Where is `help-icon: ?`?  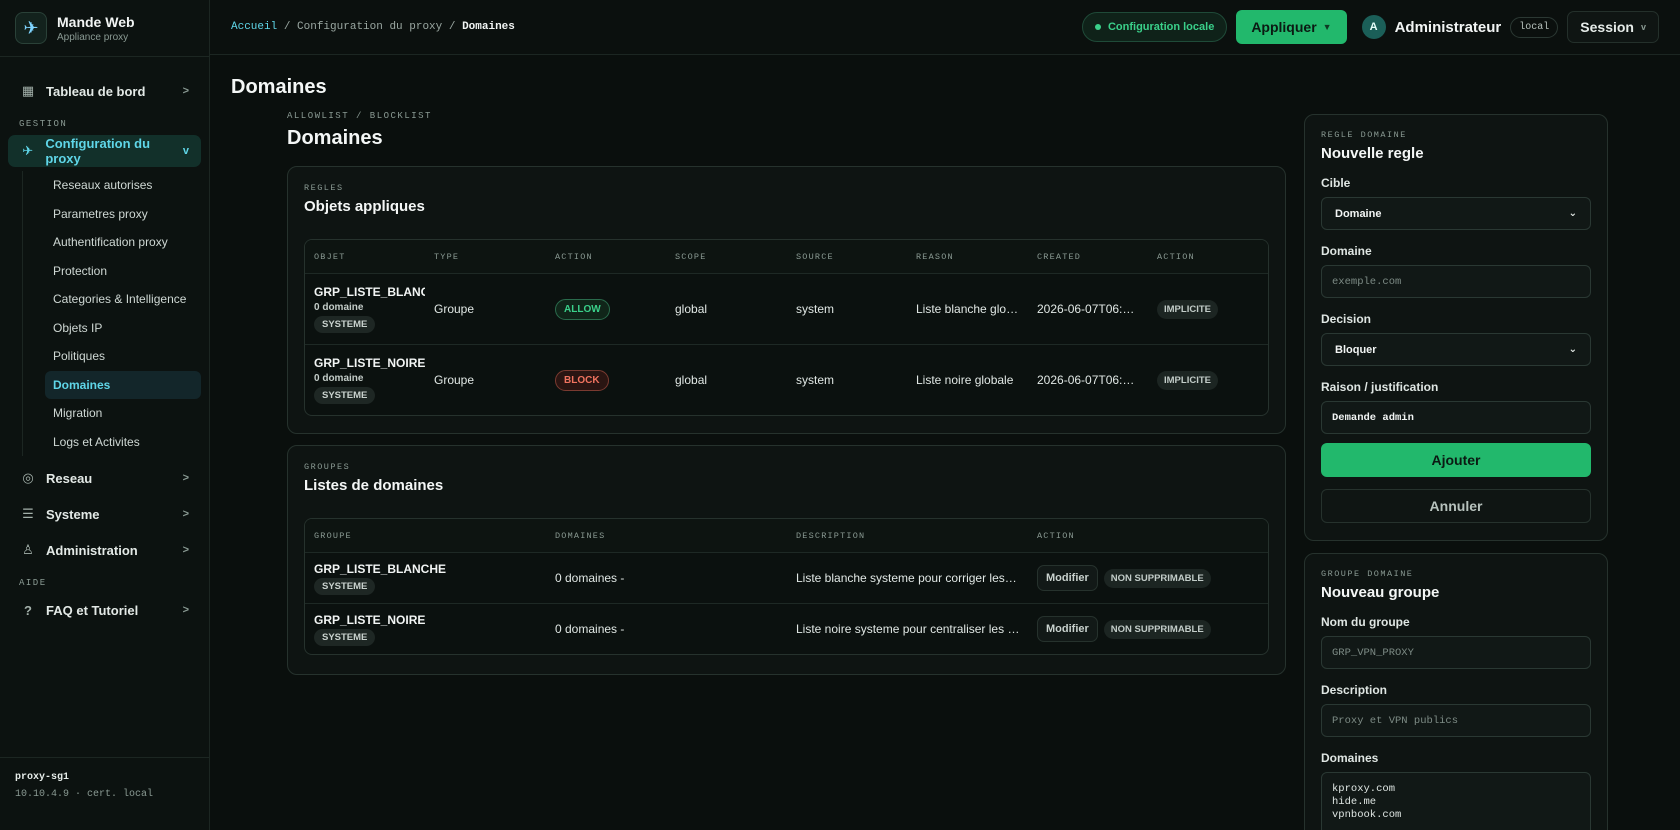 help-icon: ? is located at coordinates (28, 610).